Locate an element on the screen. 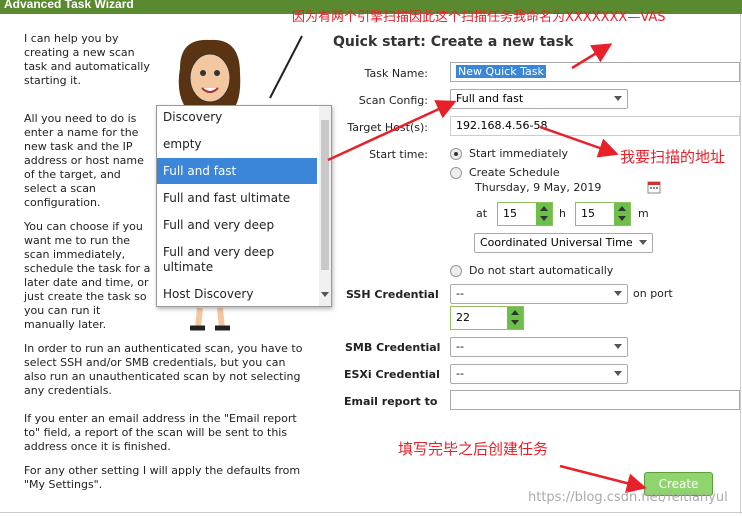  esxi-credential-value: -- is located at coordinates (460, 373).